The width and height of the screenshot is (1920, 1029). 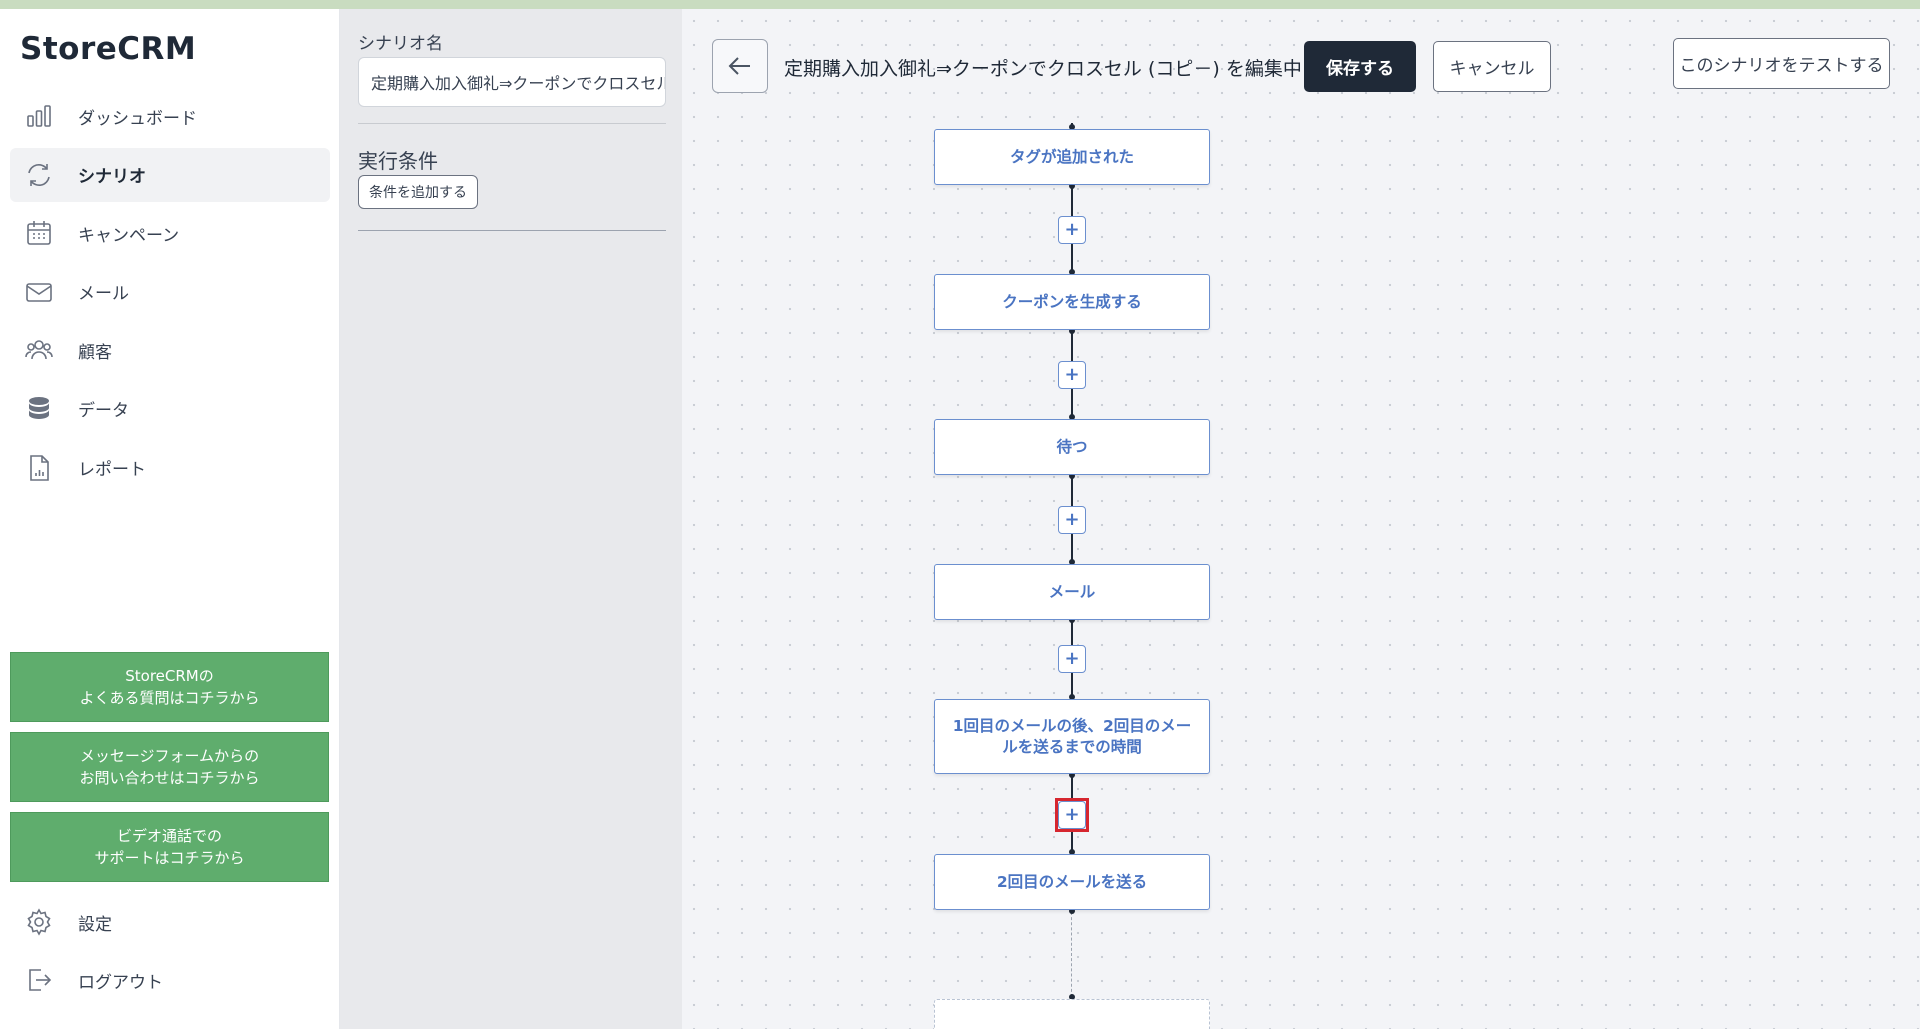 What do you see at coordinates (1072, 954) in the screenshot?
I see `flow-connector-dashed` at bounding box center [1072, 954].